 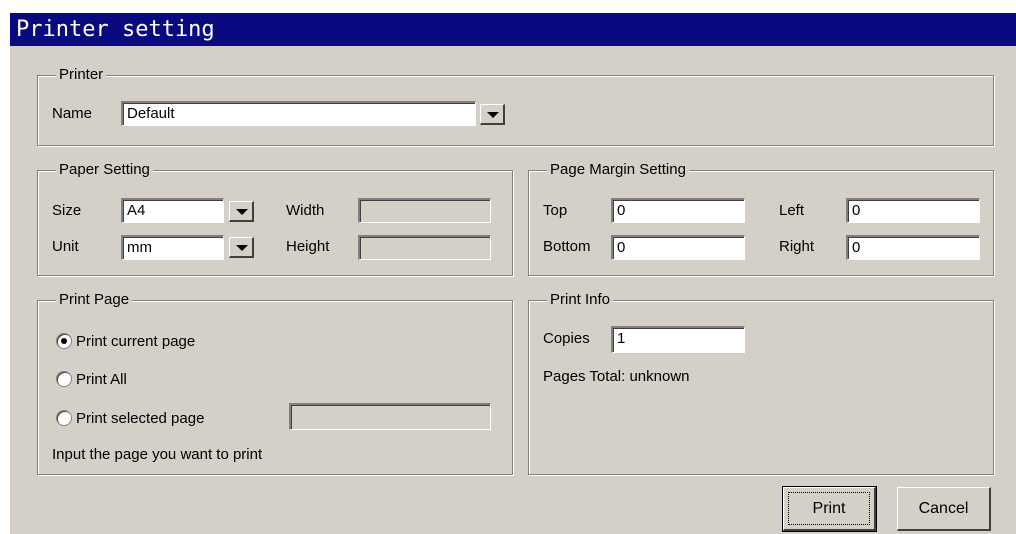 I want to click on copies-label: Copies, so click(x=566, y=338).